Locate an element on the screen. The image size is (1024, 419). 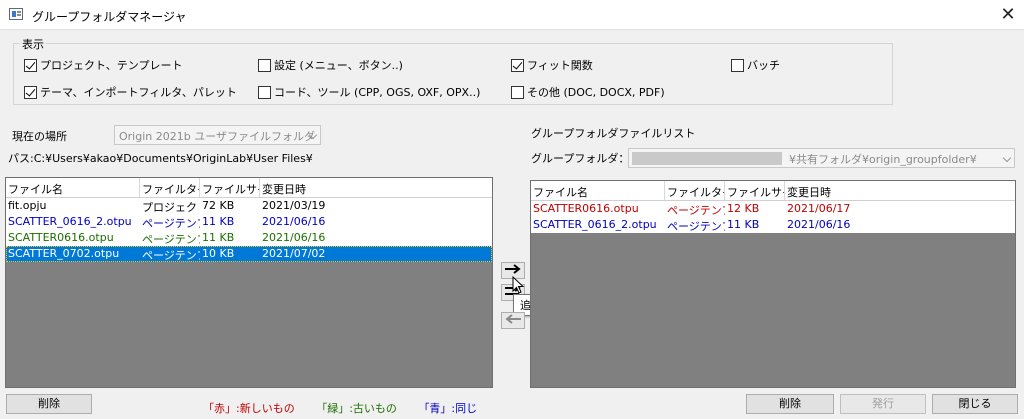
checkbox-label: テーマ、インポートフィルタ、パレット is located at coordinates (138, 92).